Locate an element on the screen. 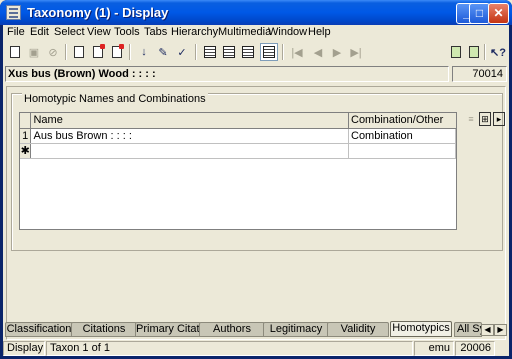 The image size is (512, 359). page-view-icon is located at coordinates (248, 52).